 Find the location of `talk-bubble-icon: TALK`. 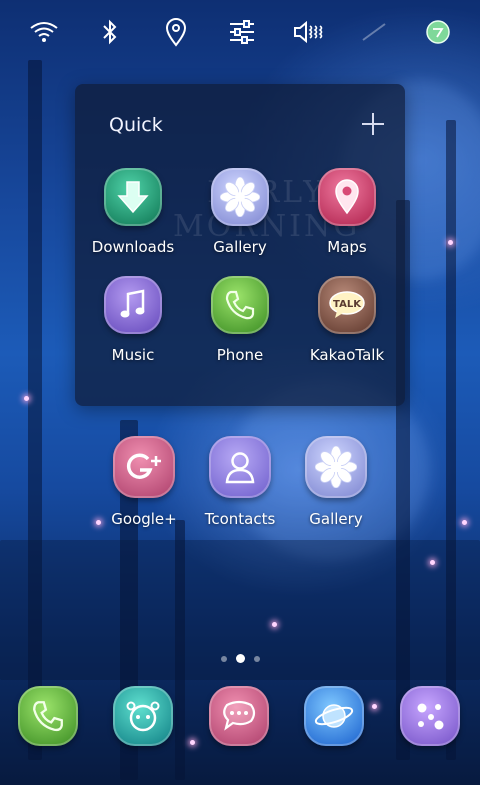

talk-bubble-icon: TALK is located at coordinates (347, 305).